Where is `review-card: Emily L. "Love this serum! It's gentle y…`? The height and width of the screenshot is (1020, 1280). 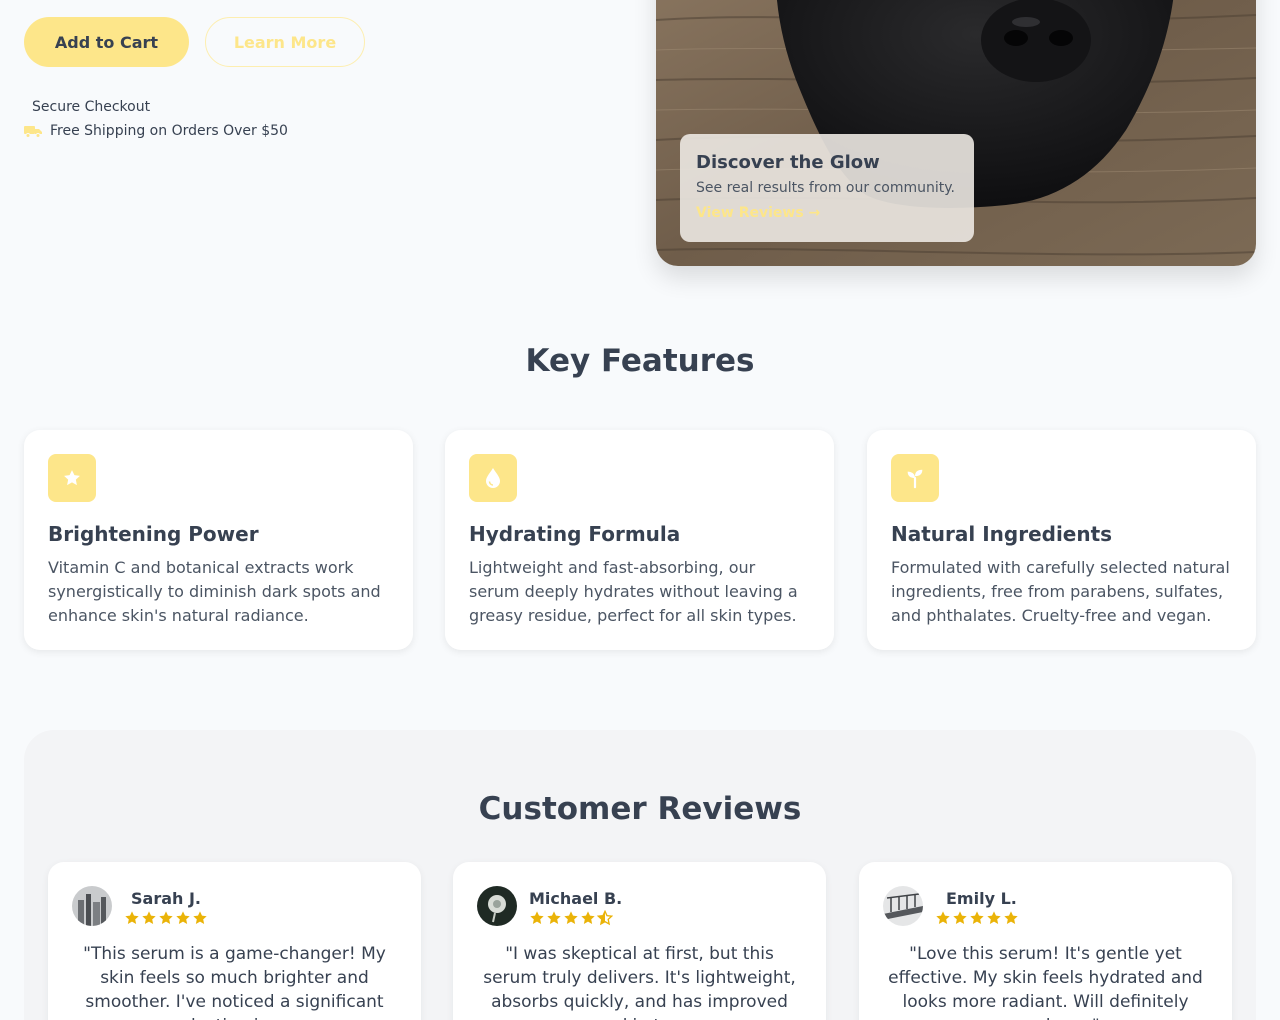
review-card: Emily L. "Love this serum! It's gentle y… is located at coordinates (1045, 941).